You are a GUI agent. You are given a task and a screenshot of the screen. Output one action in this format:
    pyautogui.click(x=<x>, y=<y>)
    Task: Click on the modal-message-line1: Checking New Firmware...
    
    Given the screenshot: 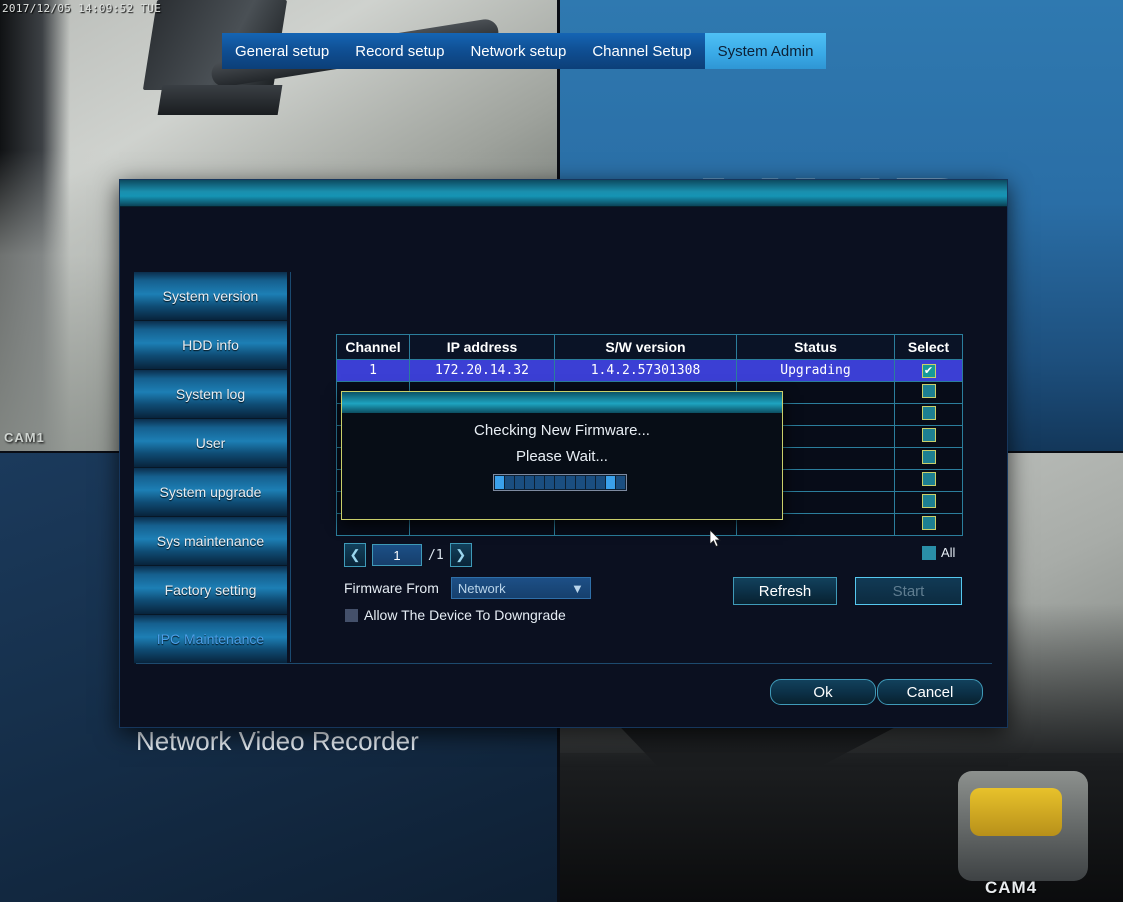 What is the action you would take?
    pyautogui.click(x=562, y=430)
    